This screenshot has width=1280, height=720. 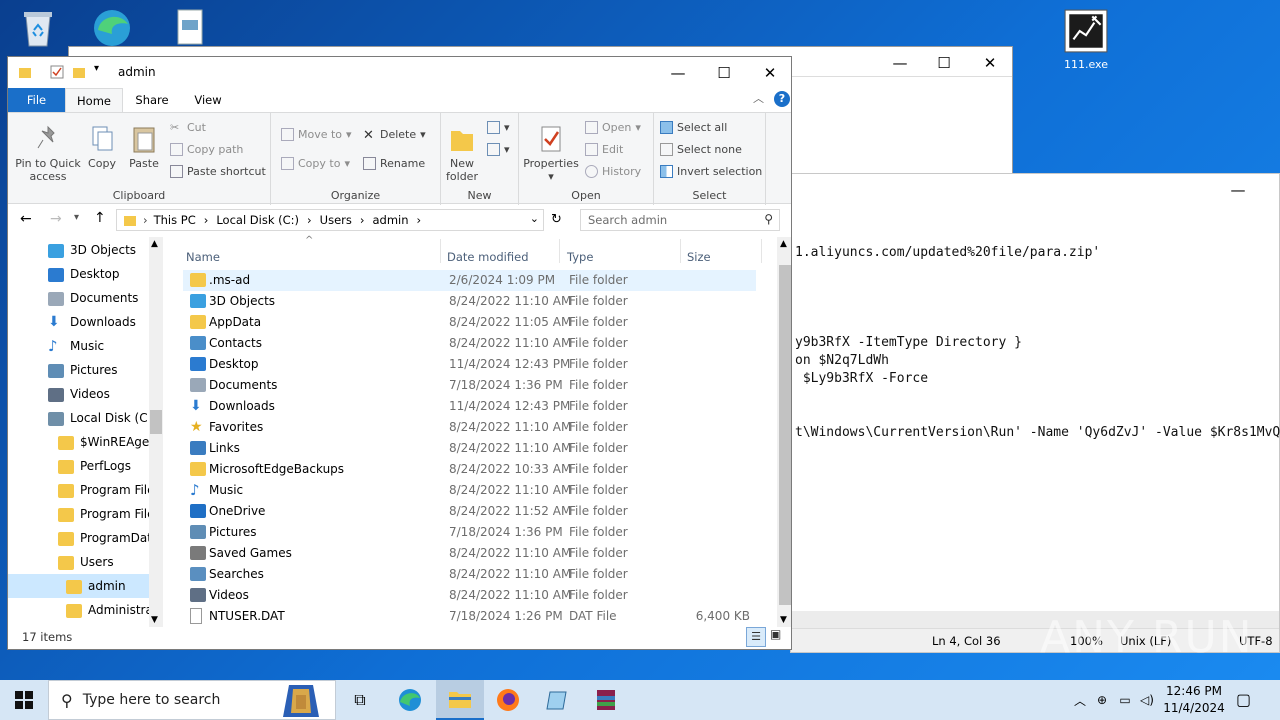 What do you see at coordinates (192, 700) in the screenshot?
I see `taskbar-search-input: ⚲ Type here to search` at bounding box center [192, 700].